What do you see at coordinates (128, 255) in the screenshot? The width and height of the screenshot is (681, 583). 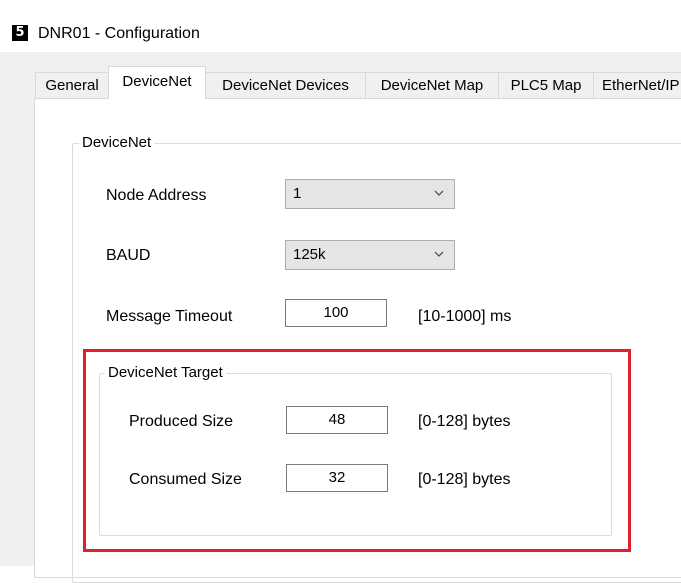 I see `baud-label: BAUD` at bounding box center [128, 255].